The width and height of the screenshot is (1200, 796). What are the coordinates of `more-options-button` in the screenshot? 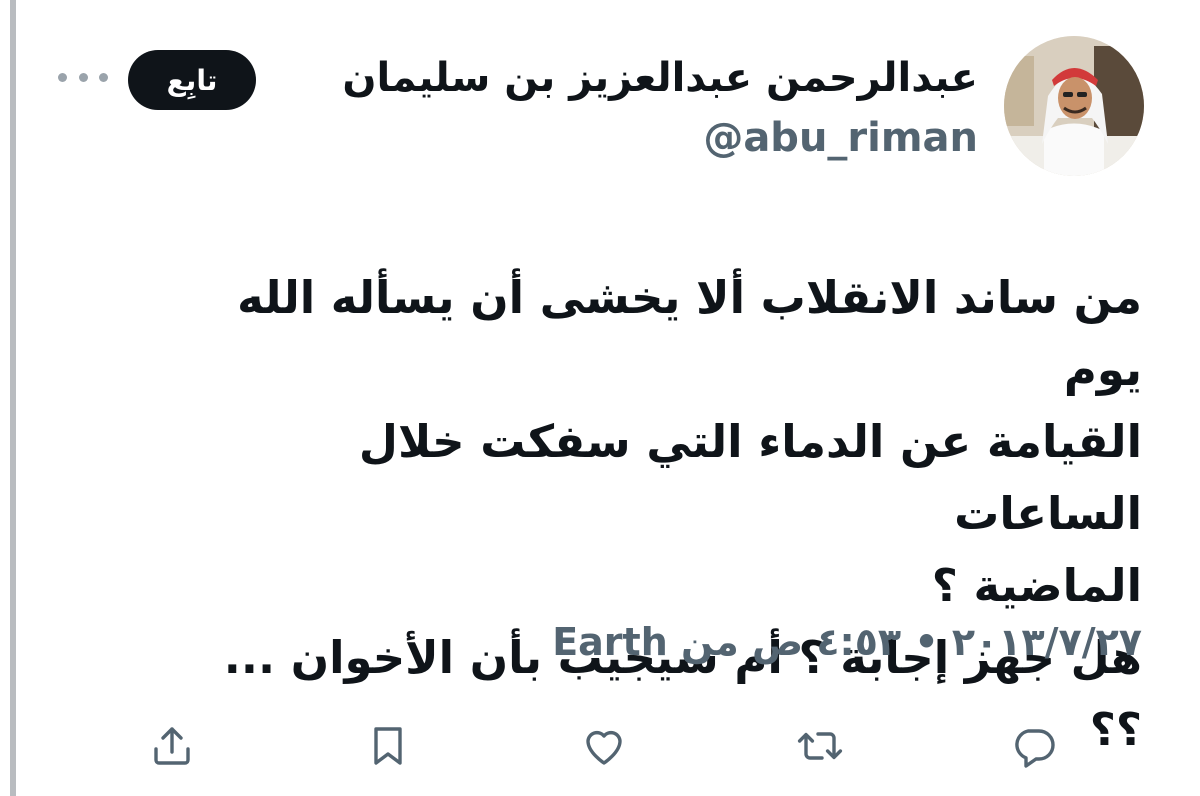 It's located at (83, 77).